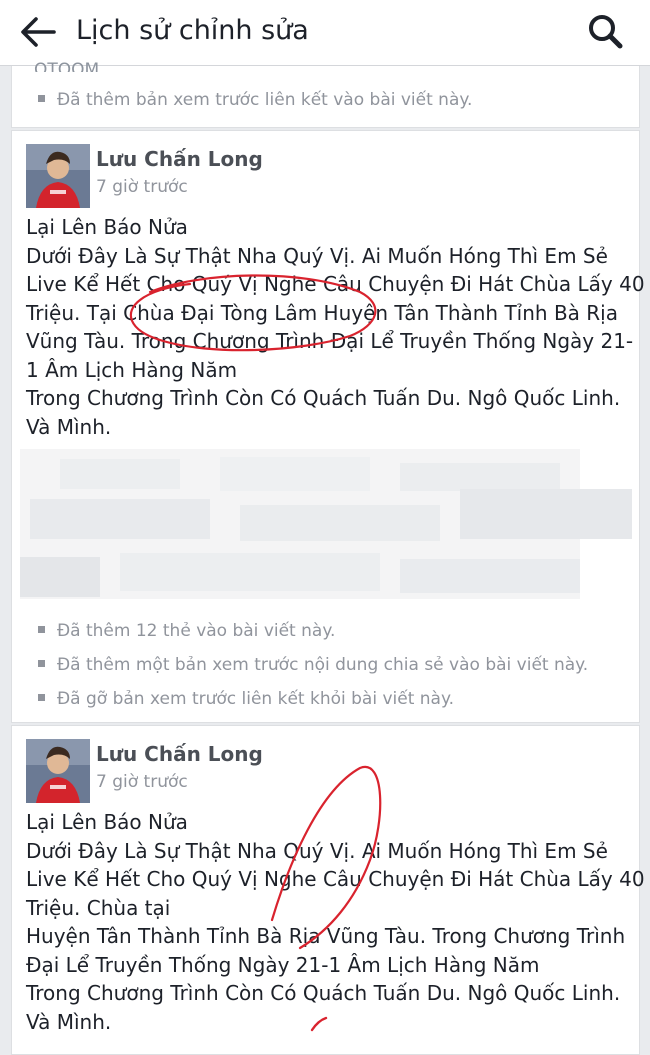 The height and width of the screenshot is (1055, 650). I want to click on edit-note: Đã thêm 12 thẻ vào bài viết này., so click(186, 631).